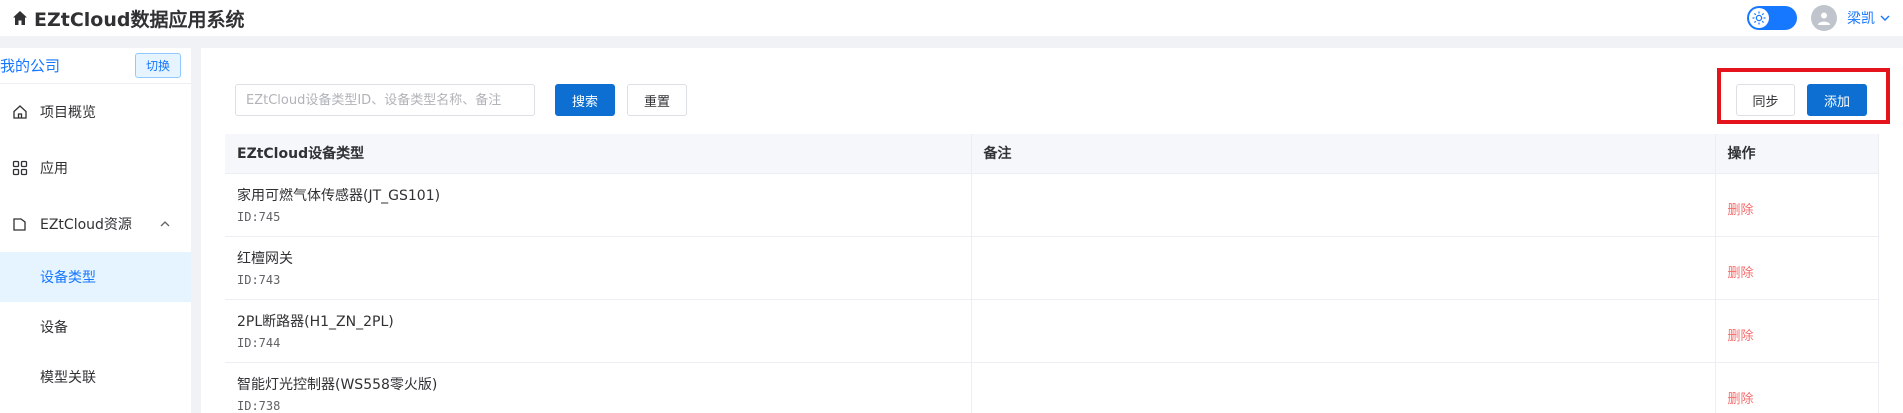 This screenshot has width=1903, height=413. Describe the element at coordinates (598, 154) in the screenshot. I see `column-header-device-type: EZtCloud设备类型` at that location.